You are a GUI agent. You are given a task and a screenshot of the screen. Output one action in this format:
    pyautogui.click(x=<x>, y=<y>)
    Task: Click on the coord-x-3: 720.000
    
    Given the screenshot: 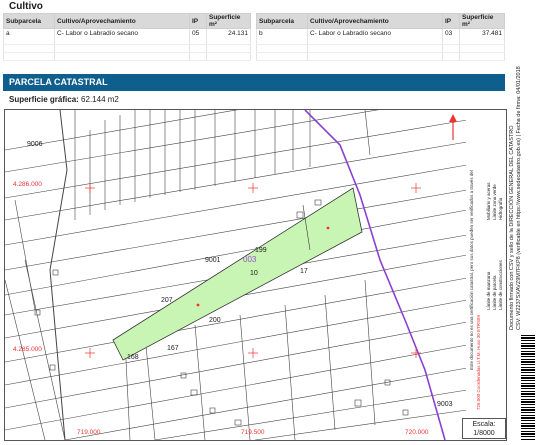 What is the action you would take?
    pyautogui.click(x=417, y=432)
    